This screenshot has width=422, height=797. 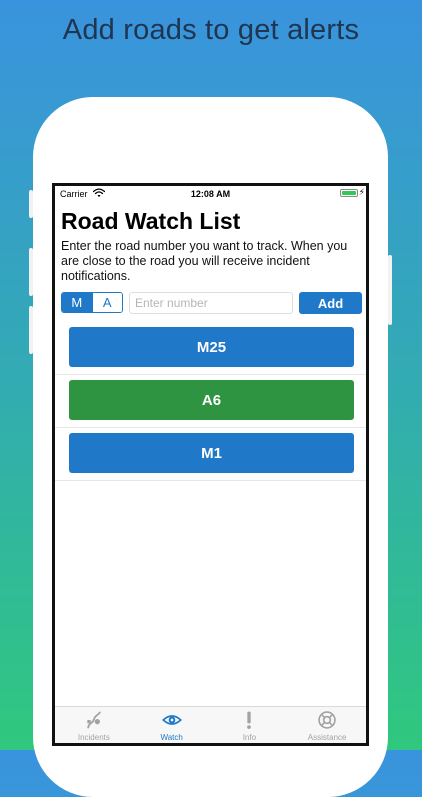 I want to click on eye-icon, so click(x=171, y=720).